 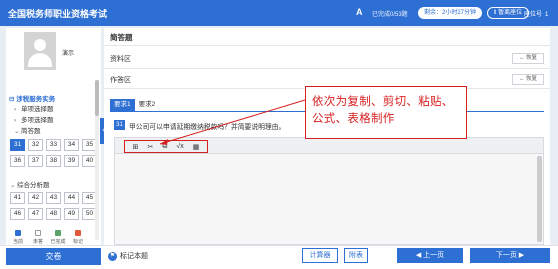 I want to click on question-number-button: 32, so click(x=35, y=145).